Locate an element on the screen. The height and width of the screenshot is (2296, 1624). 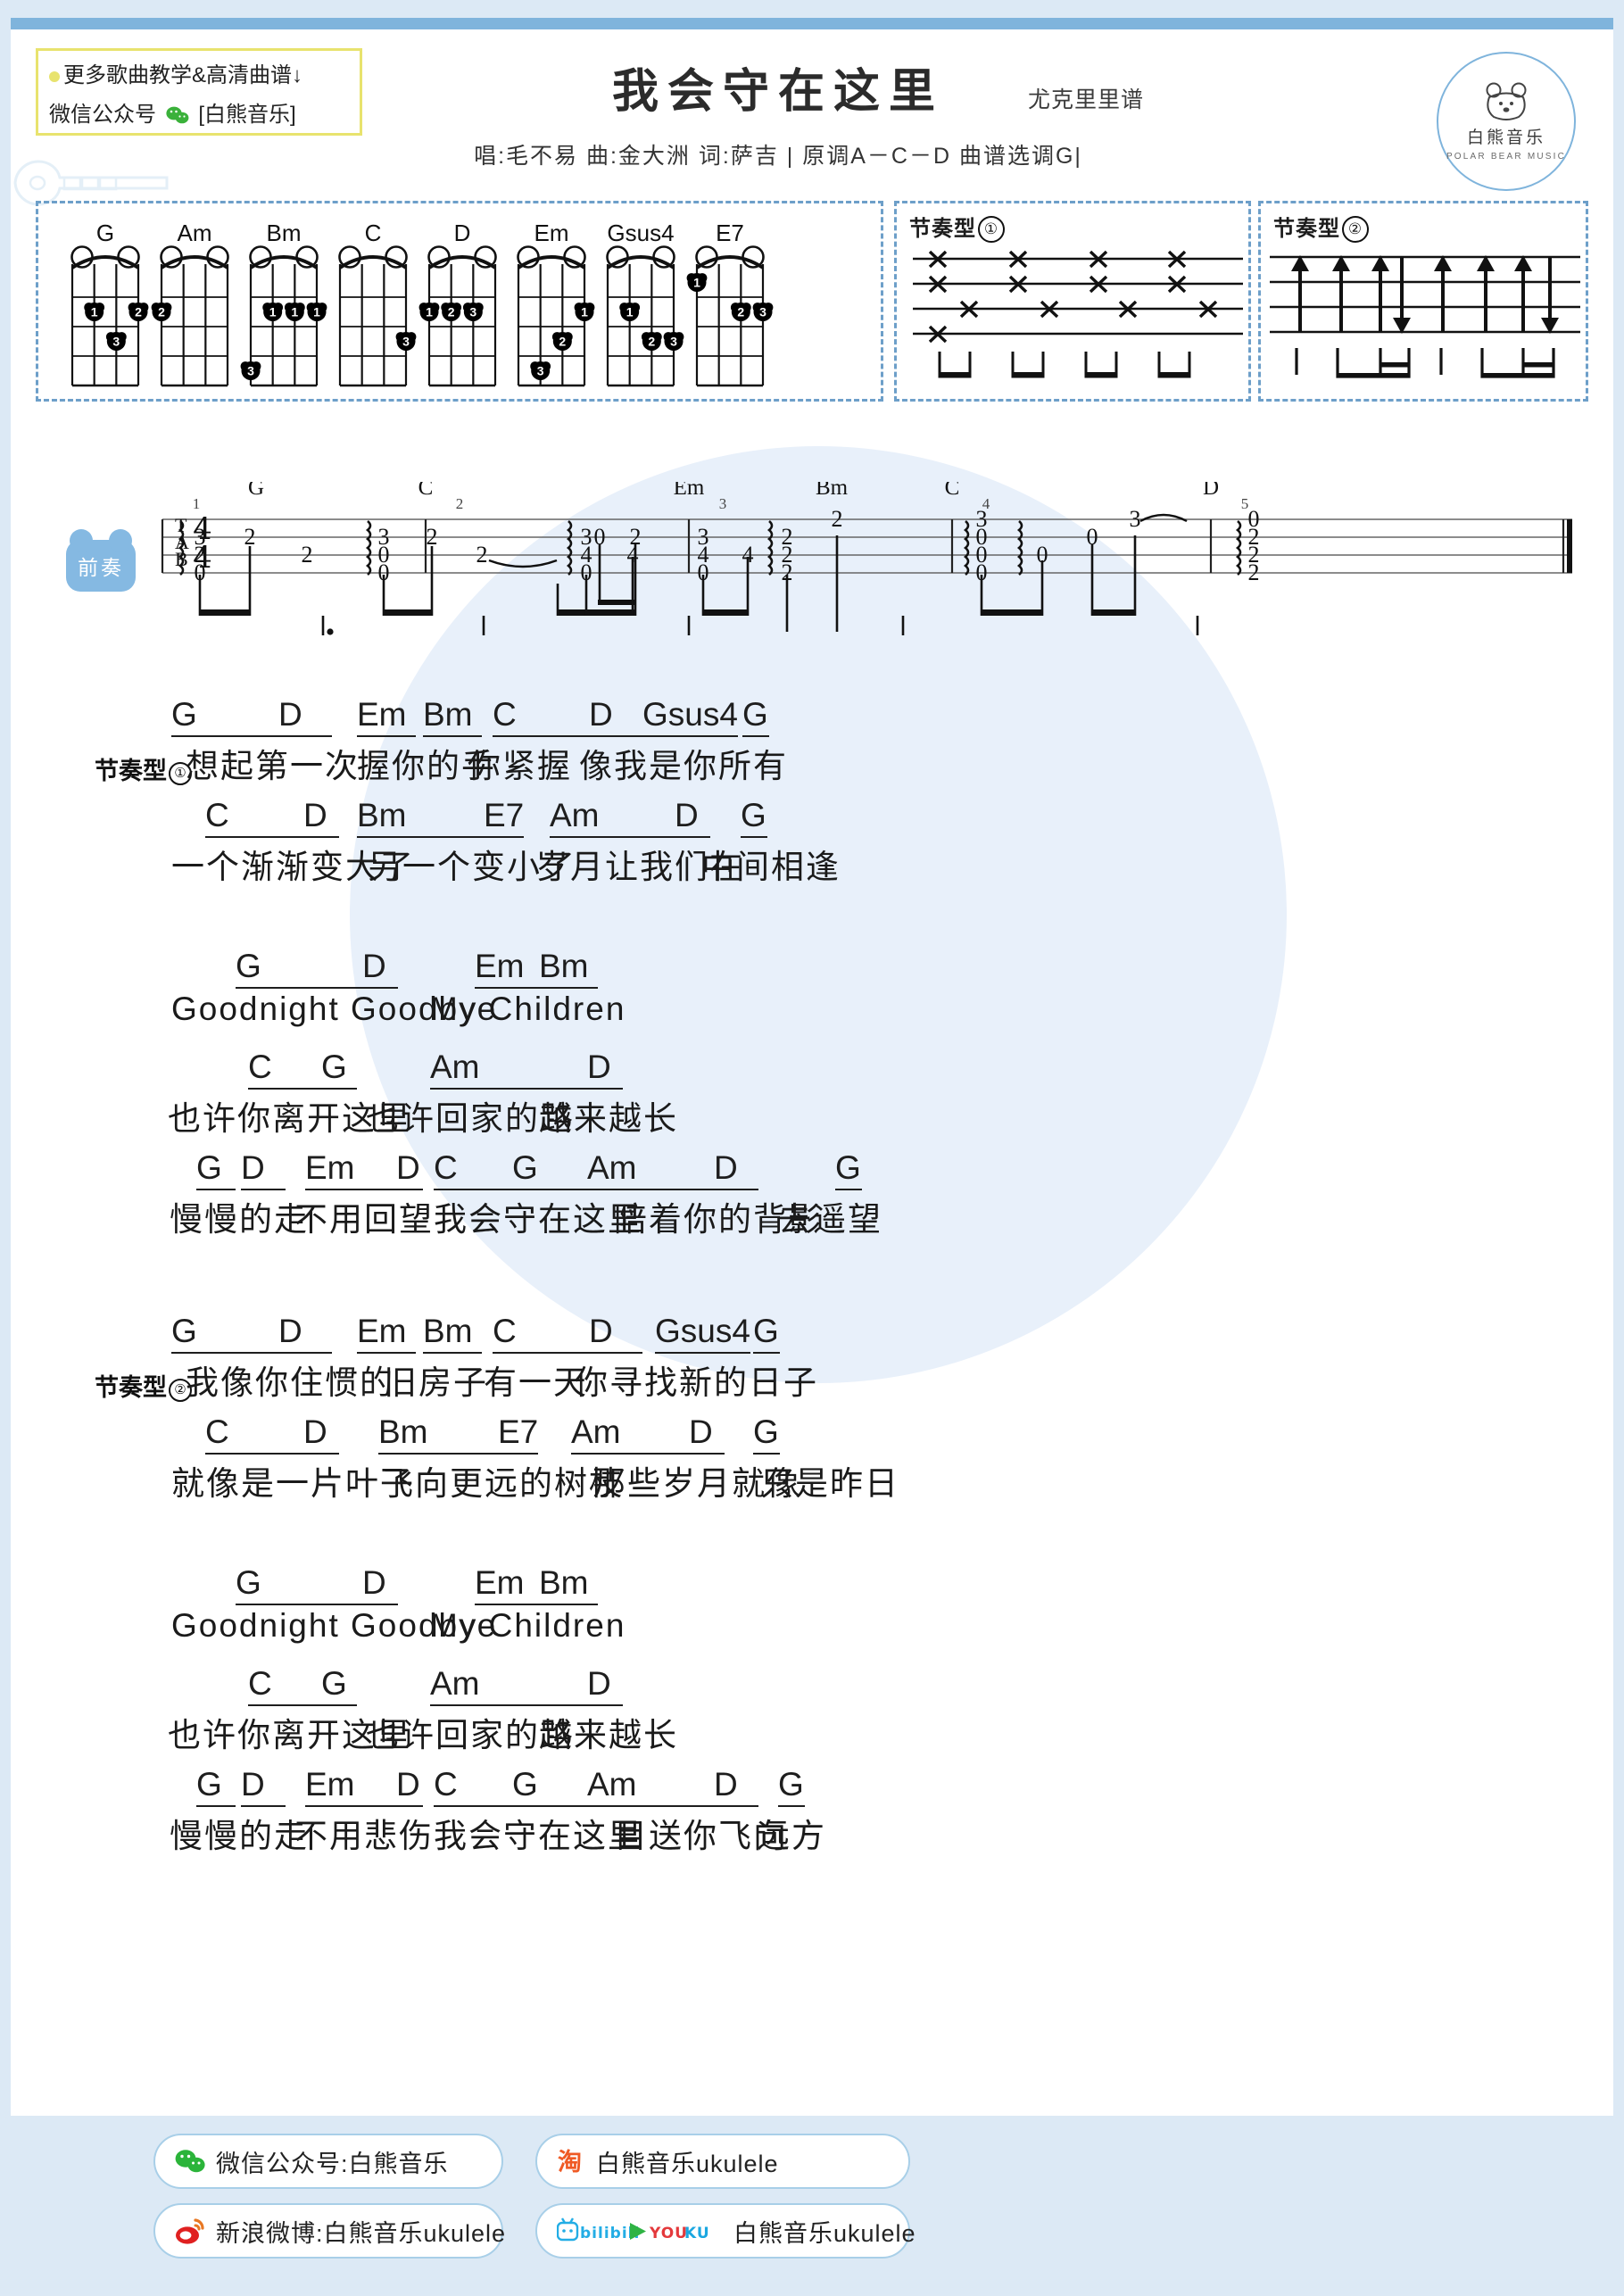
footer-link-taobao: 淘 白熊音乐ukulele is located at coordinates (722, 2162).